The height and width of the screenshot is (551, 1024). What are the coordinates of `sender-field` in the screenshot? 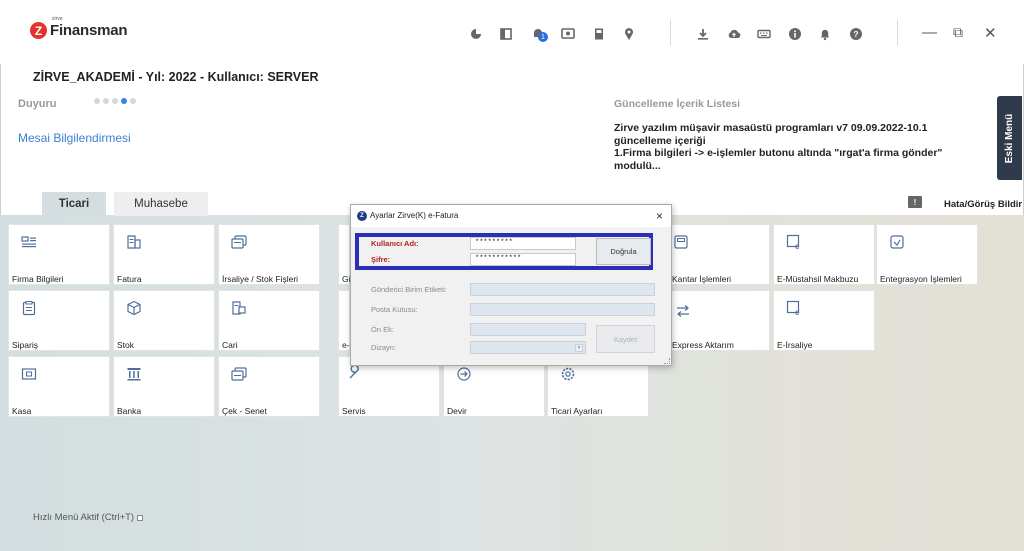 It's located at (562, 289).